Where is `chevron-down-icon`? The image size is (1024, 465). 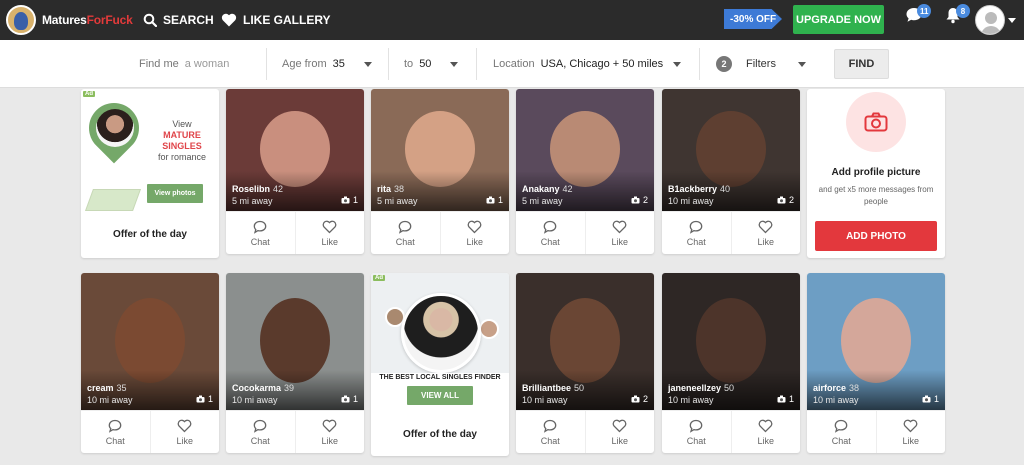
chevron-down-icon is located at coordinates (1012, 20).